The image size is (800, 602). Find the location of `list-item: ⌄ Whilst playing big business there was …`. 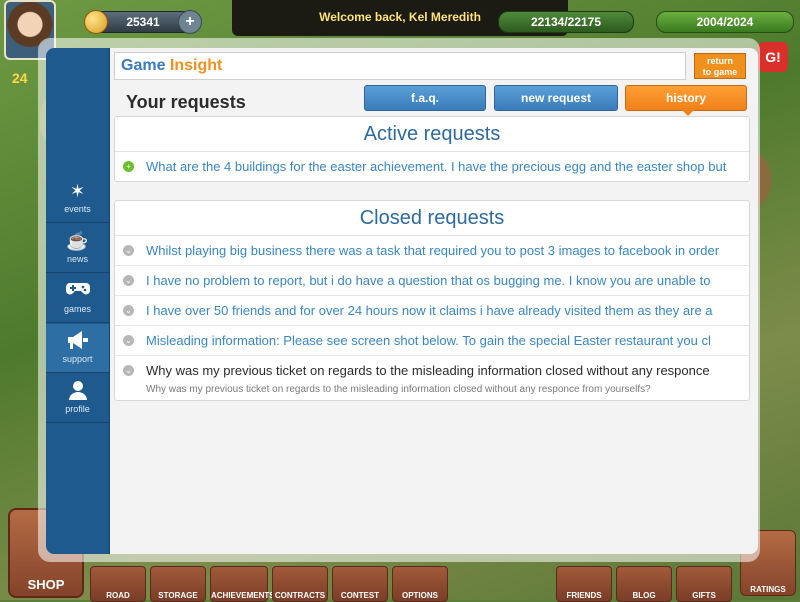

list-item: ⌄ Whilst playing big business there was … is located at coordinates (432, 251).